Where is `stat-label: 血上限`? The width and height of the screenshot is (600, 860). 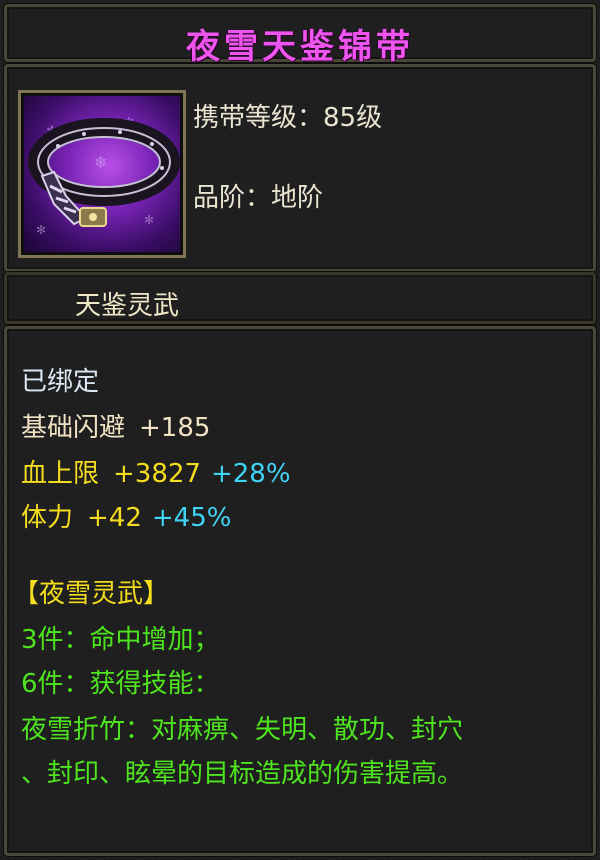
stat-label: 血上限 is located at coordinates (60, 474).